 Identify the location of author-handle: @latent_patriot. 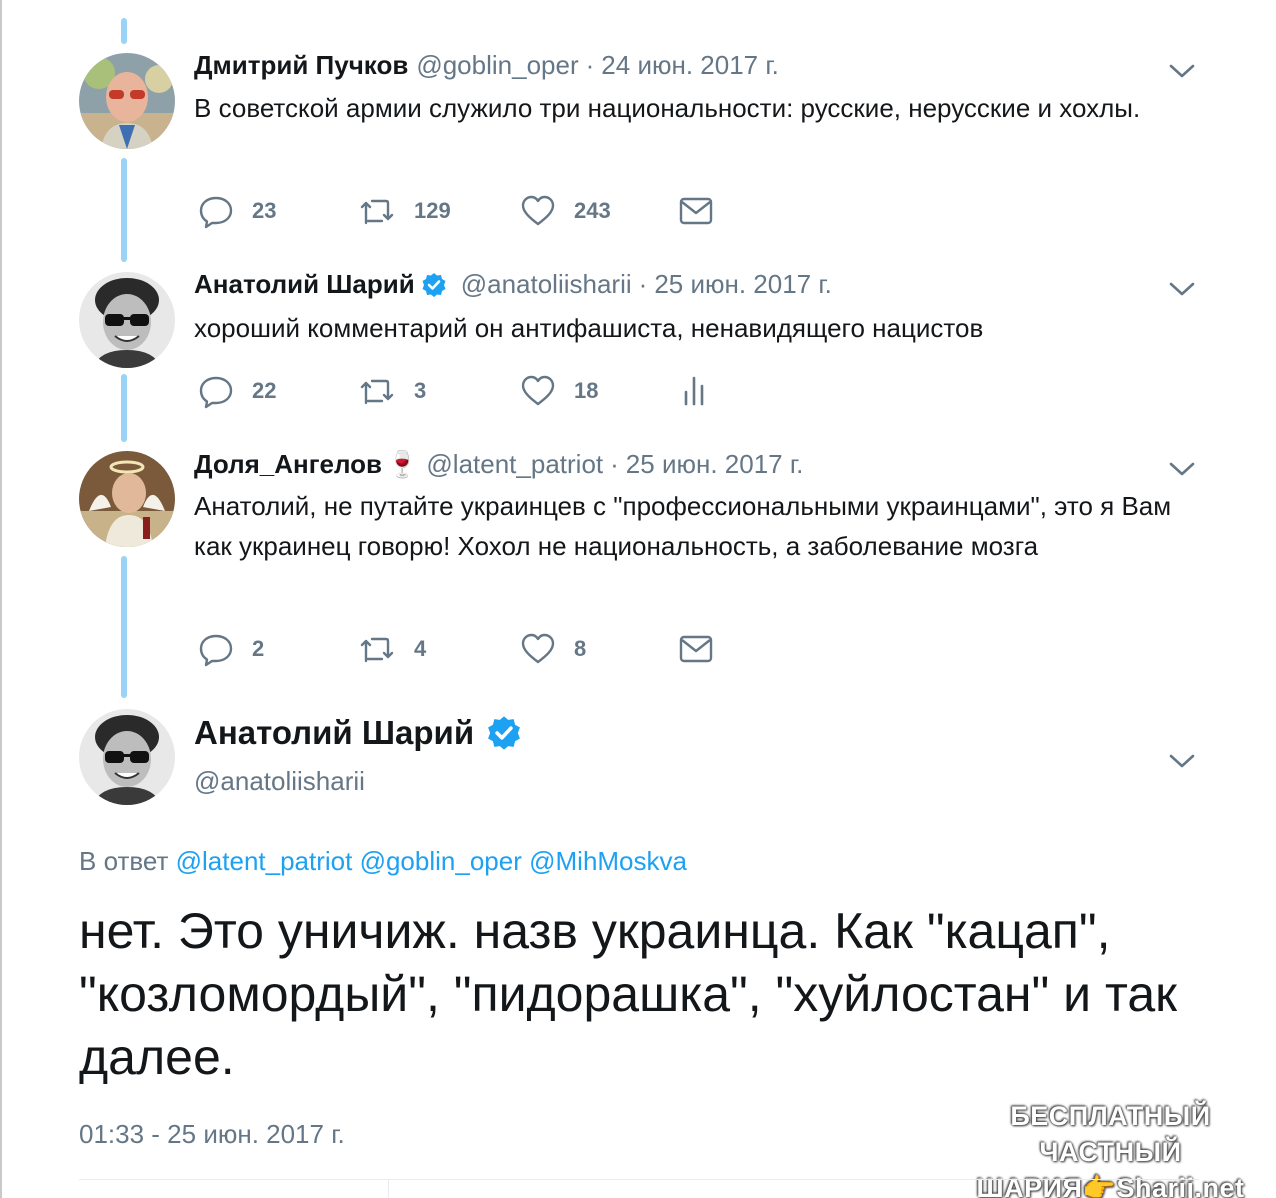
(514, 464).